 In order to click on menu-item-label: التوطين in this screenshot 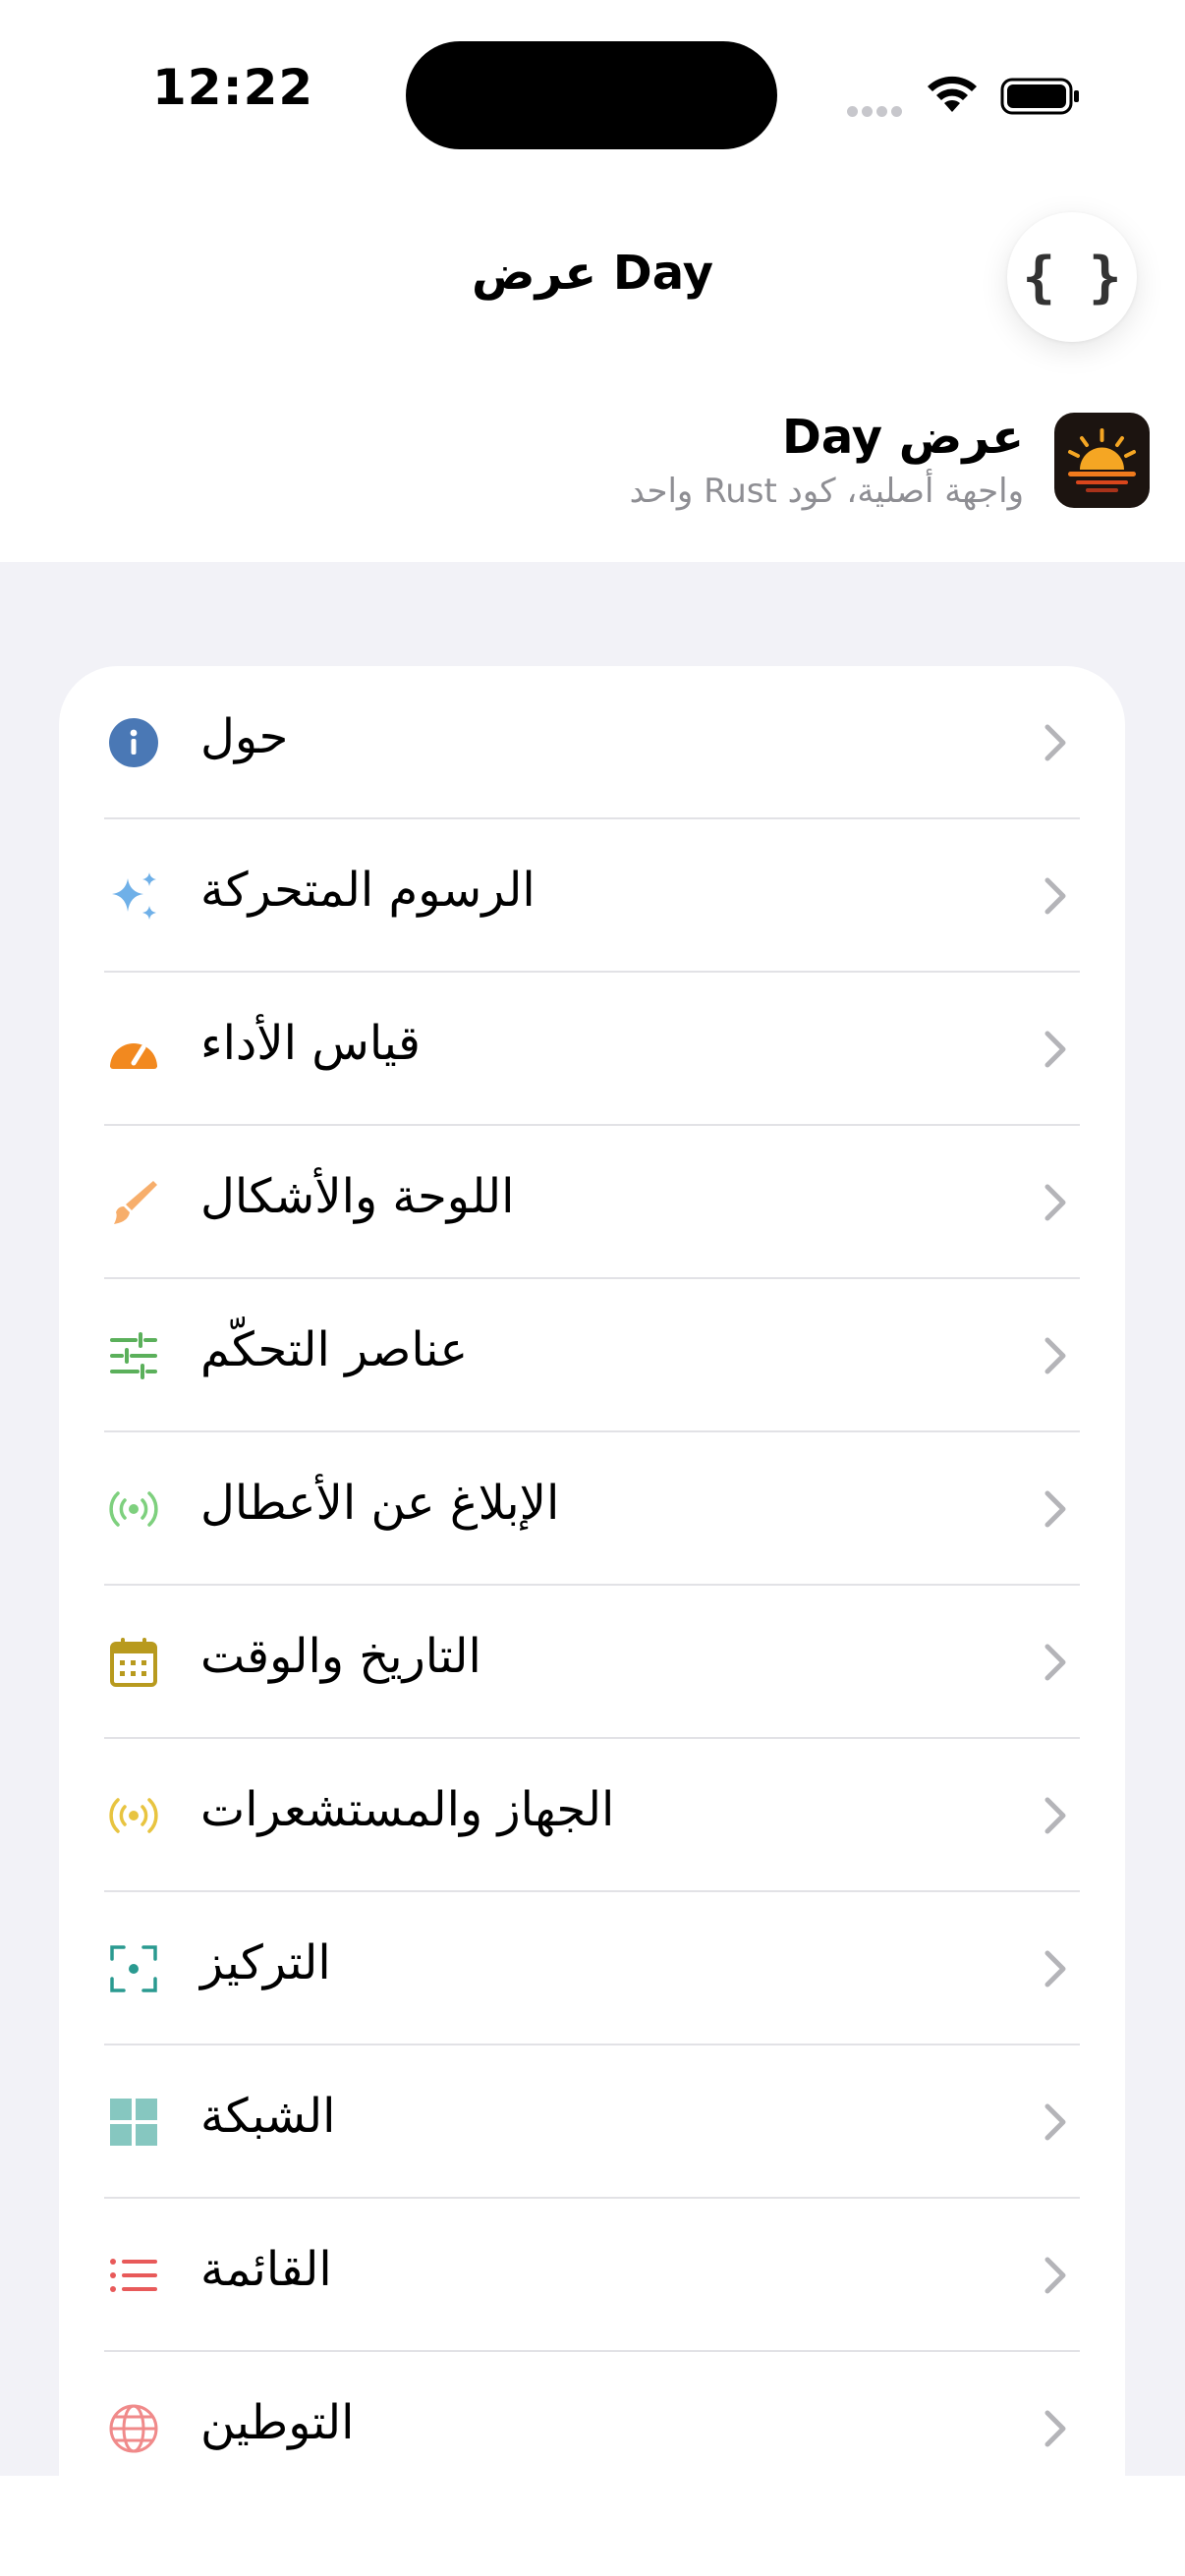, I will do `click(278, 2422)`.